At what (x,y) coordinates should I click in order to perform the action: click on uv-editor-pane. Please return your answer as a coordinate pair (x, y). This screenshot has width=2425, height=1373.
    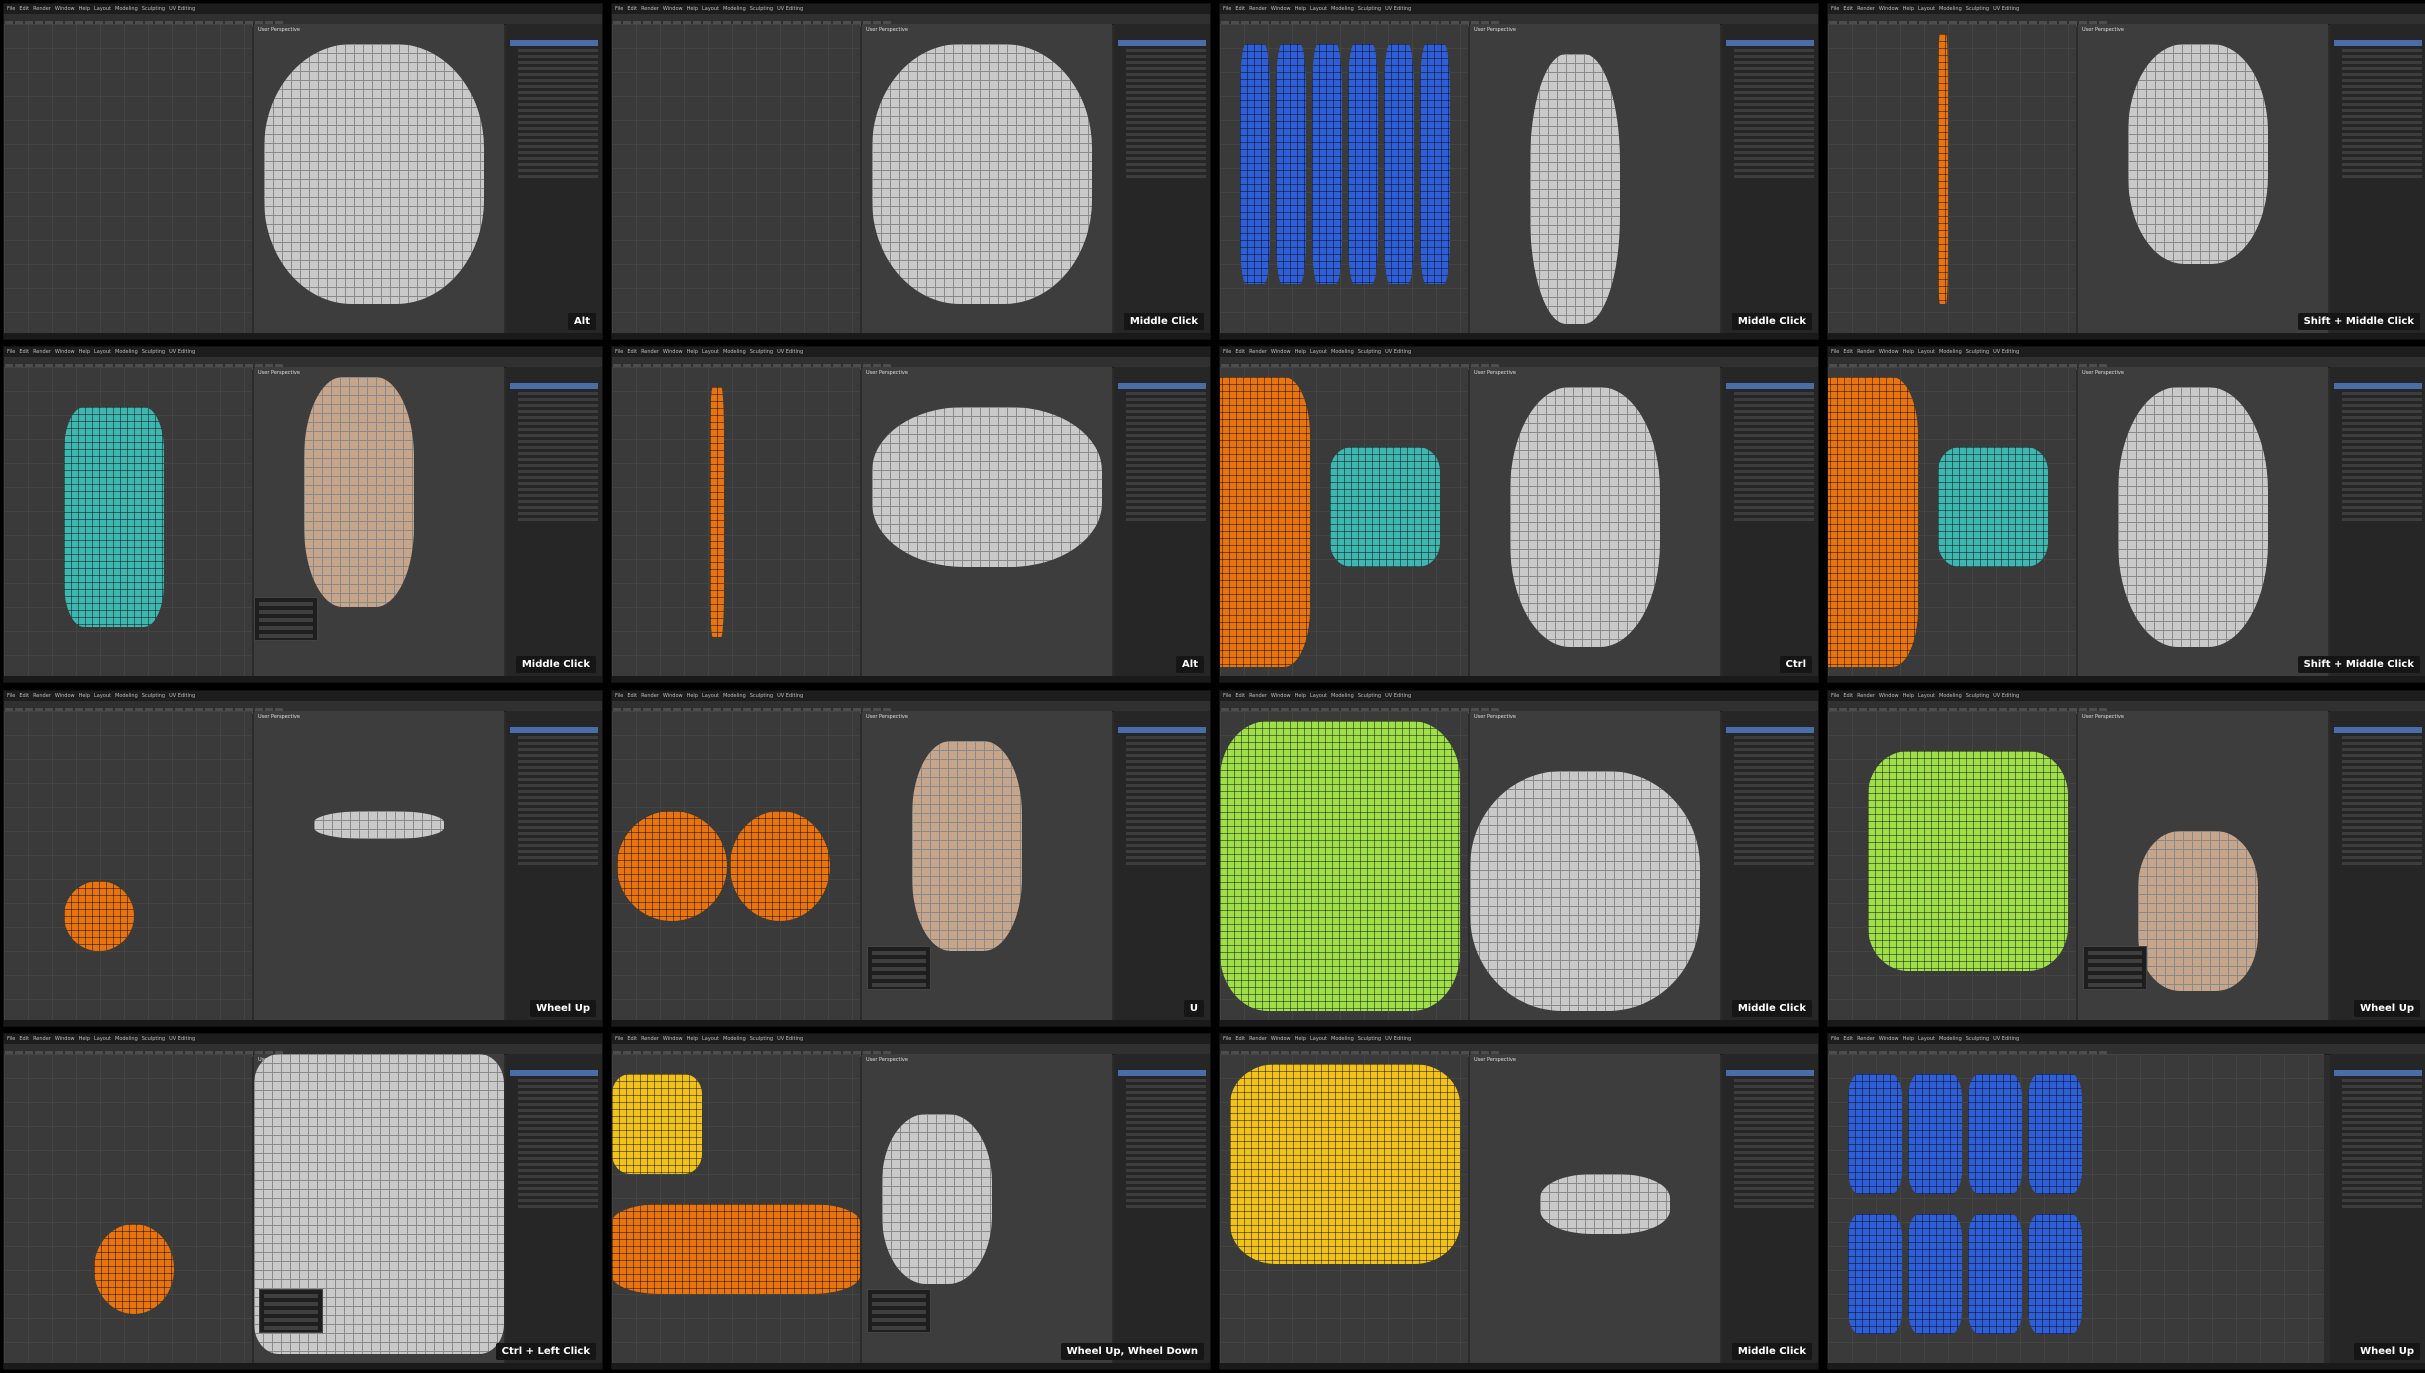
    Looking at the image, I should click on (736, 522).